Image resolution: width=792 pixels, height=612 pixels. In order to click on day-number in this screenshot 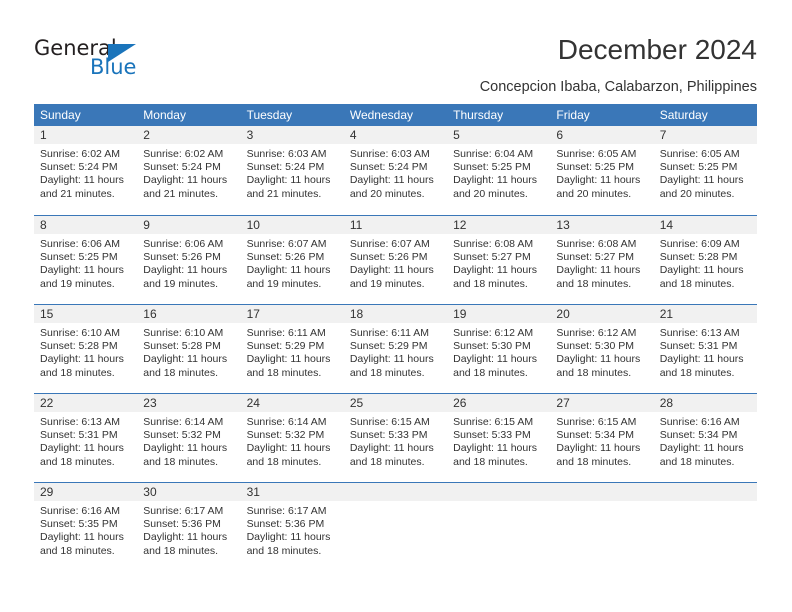, I will do `click(395, 492)`.